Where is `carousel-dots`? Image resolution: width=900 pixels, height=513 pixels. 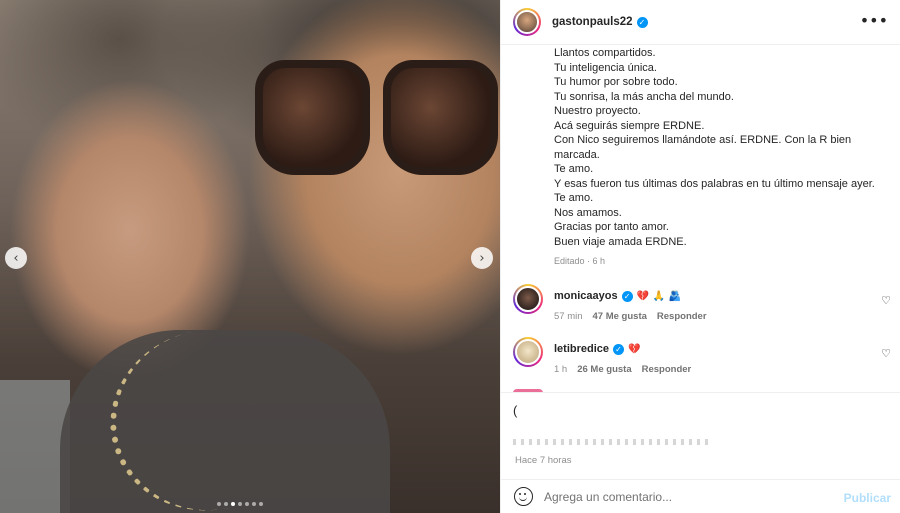 carousel-dots is located at coordinates (240, 504).